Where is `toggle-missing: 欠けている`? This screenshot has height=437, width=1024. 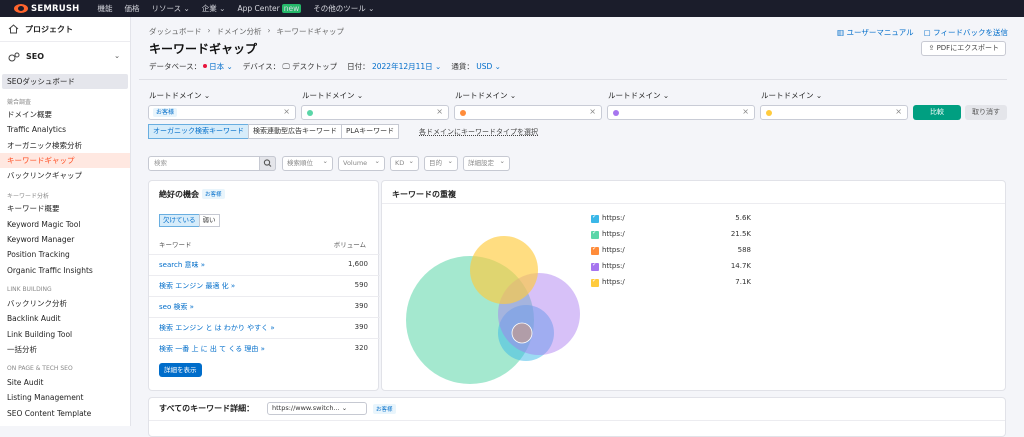 toggle-missing: 欠けている is located at coordinates (179, 220).